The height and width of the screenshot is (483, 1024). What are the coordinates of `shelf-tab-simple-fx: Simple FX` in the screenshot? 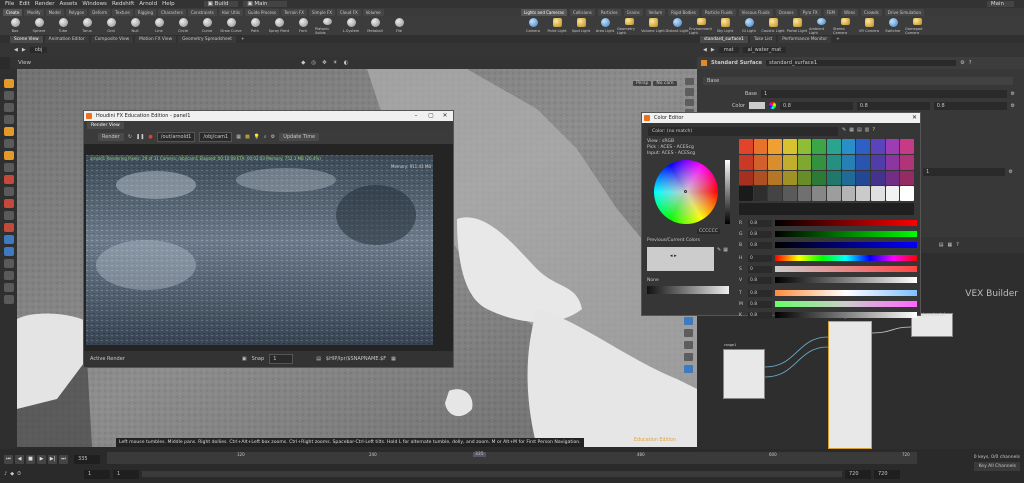 It's located at (322, 12).